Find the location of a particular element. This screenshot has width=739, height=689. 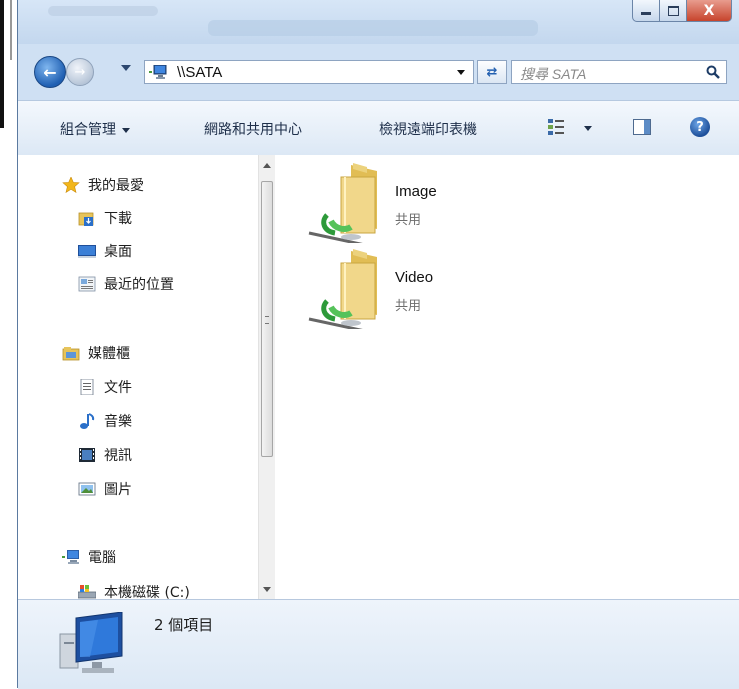

help-icon: ? is located at coordinates (700, 127).